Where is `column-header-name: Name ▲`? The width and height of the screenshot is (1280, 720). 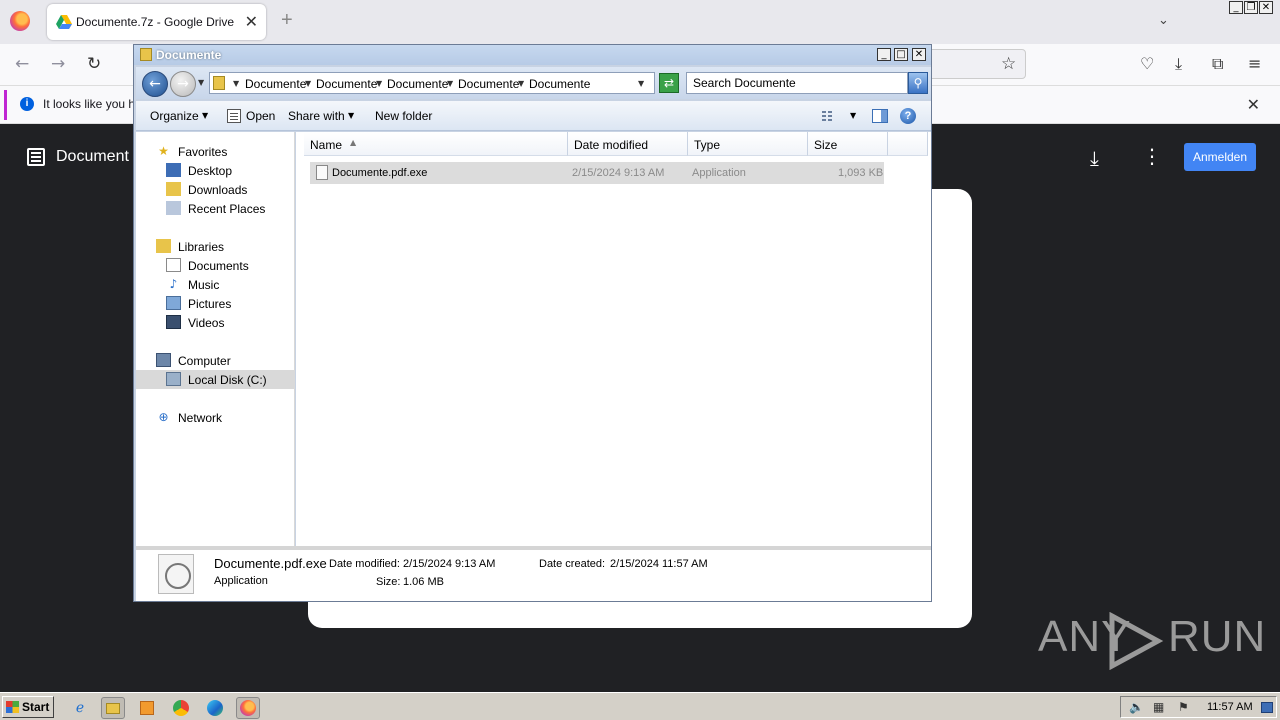
column-header-name: Name ▲ is located at coordinates (436, 144).